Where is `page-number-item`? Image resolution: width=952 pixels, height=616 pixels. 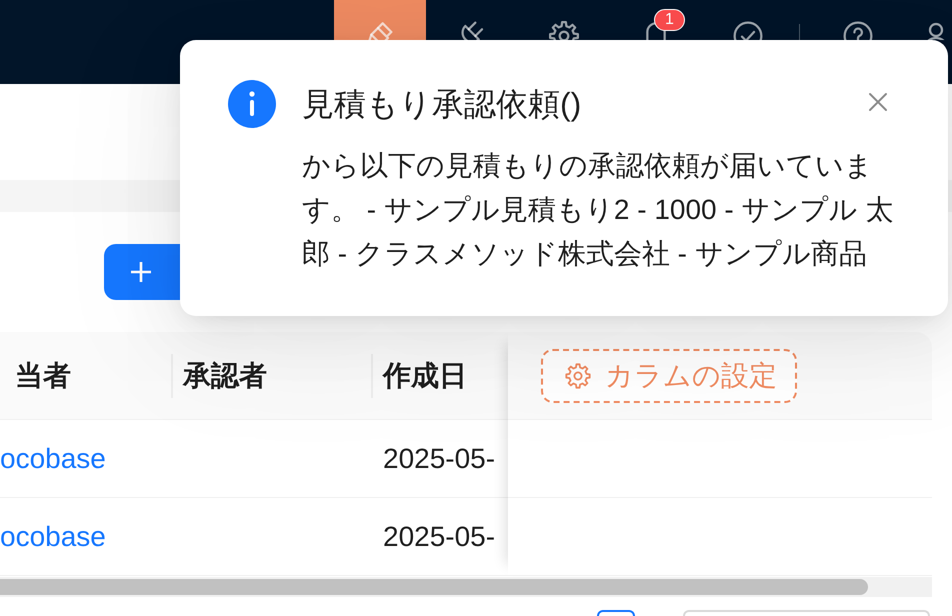 page-number-item is located at coordinates (616, 613).